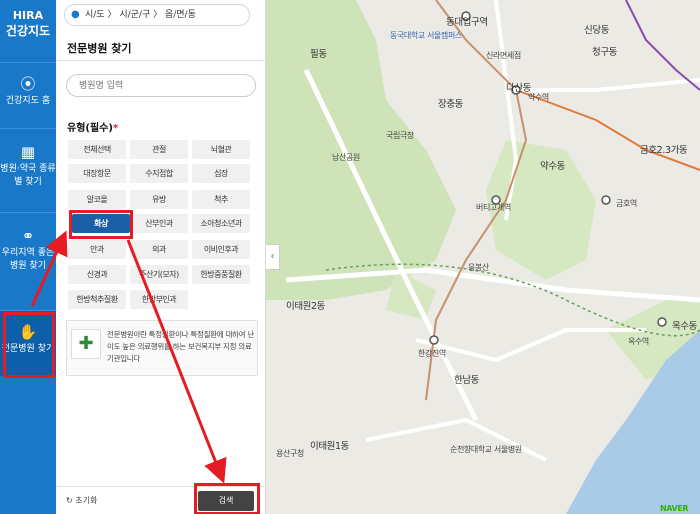 The width and height of the screenshot is (700, 514). I want to click on map-label: 옥수역, so click(638, 341).